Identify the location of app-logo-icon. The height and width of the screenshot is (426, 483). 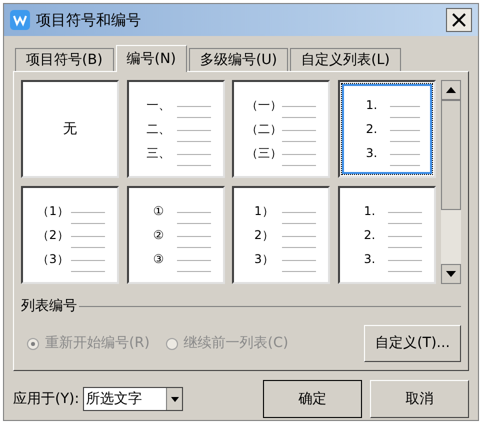
(20, 20).